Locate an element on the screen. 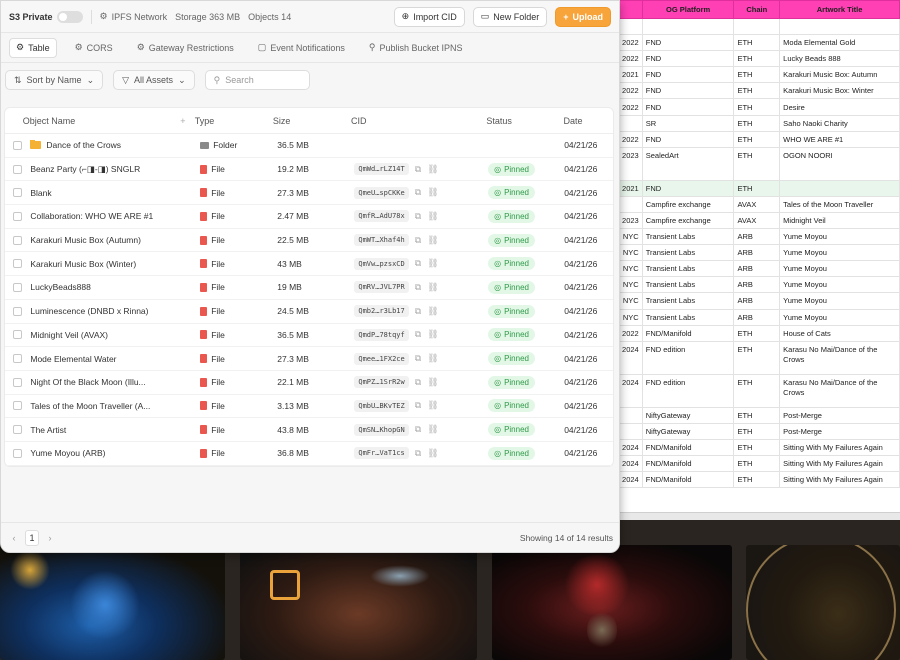  spreadsheet-cell: AVAX is located at coordinates (757, 220).